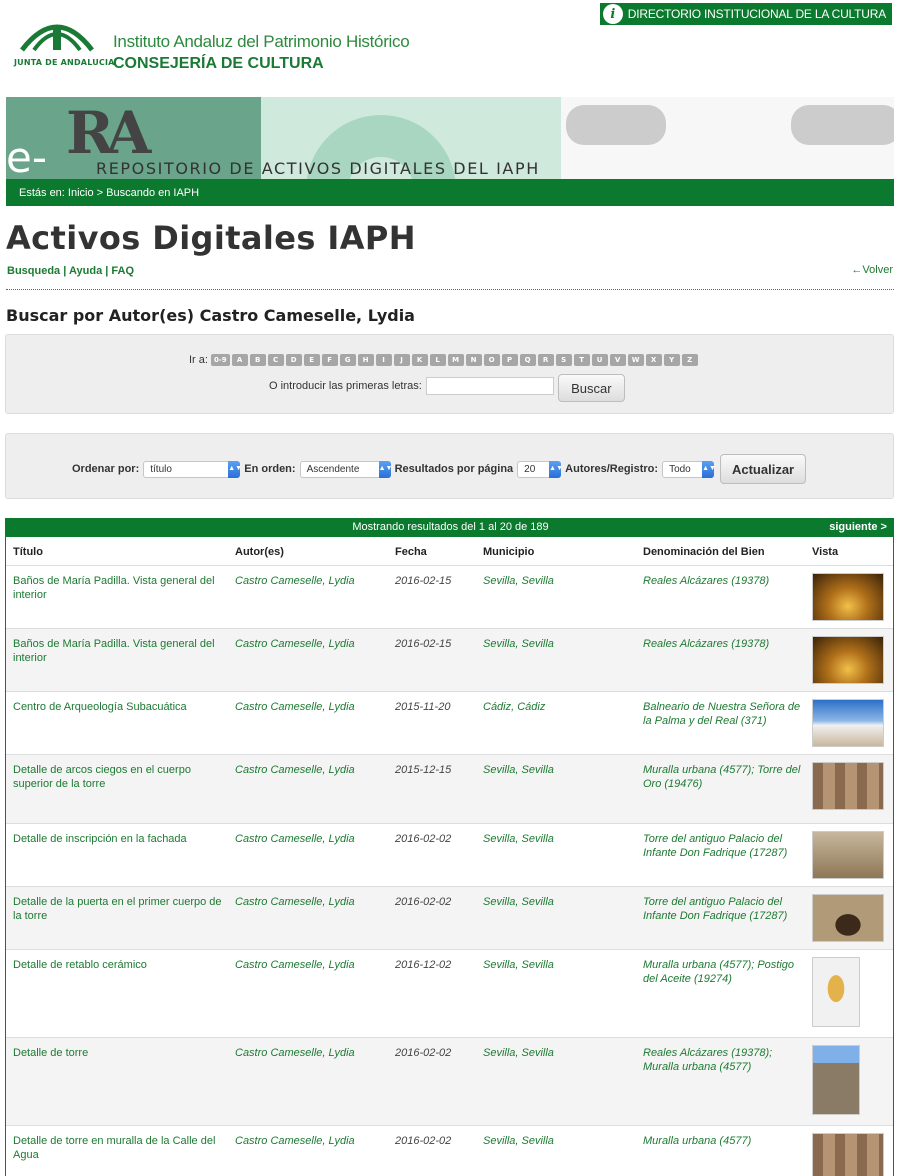 The width and height of the screenshot is (899, 1176). Describe the element at coordinates (509, 360) in the screenshot. I see `letter-button: P` at that location.